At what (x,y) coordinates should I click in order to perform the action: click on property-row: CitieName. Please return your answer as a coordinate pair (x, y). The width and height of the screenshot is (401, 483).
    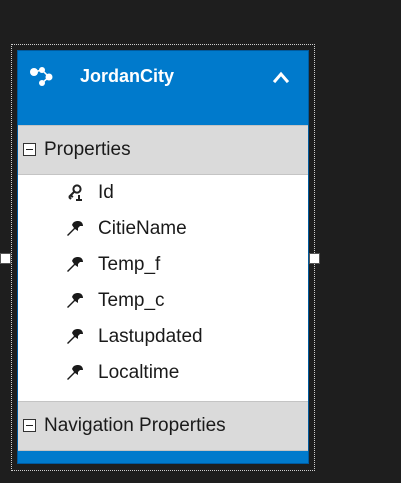
    Looking at the image, I should click on (163, 229).